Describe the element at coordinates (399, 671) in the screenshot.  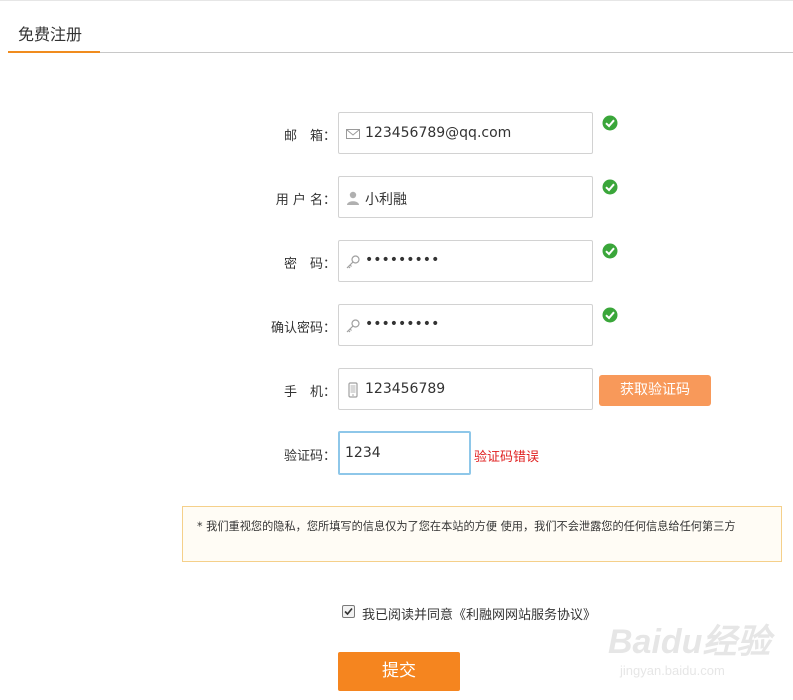
I see `submit-button: 提交` at that location.